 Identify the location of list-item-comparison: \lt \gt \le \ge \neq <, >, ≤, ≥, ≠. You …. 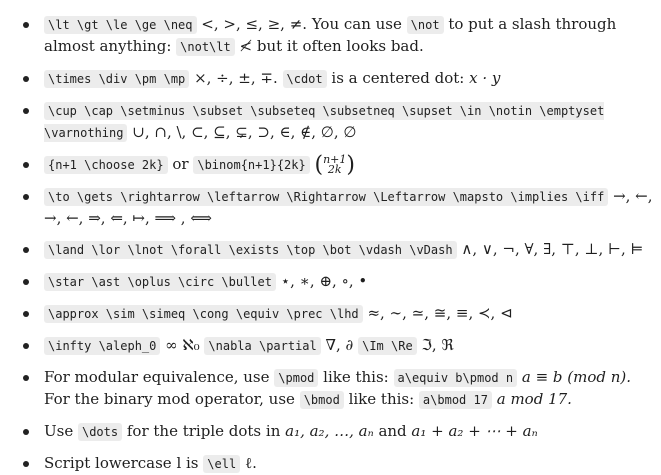
(330, 36).